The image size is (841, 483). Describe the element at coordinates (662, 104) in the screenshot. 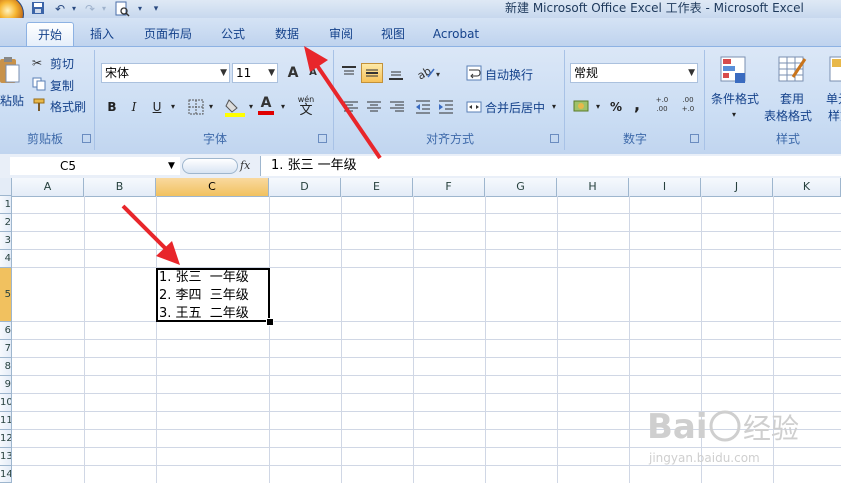

I see `increase-decimal-label: +.0 .00` at that location.